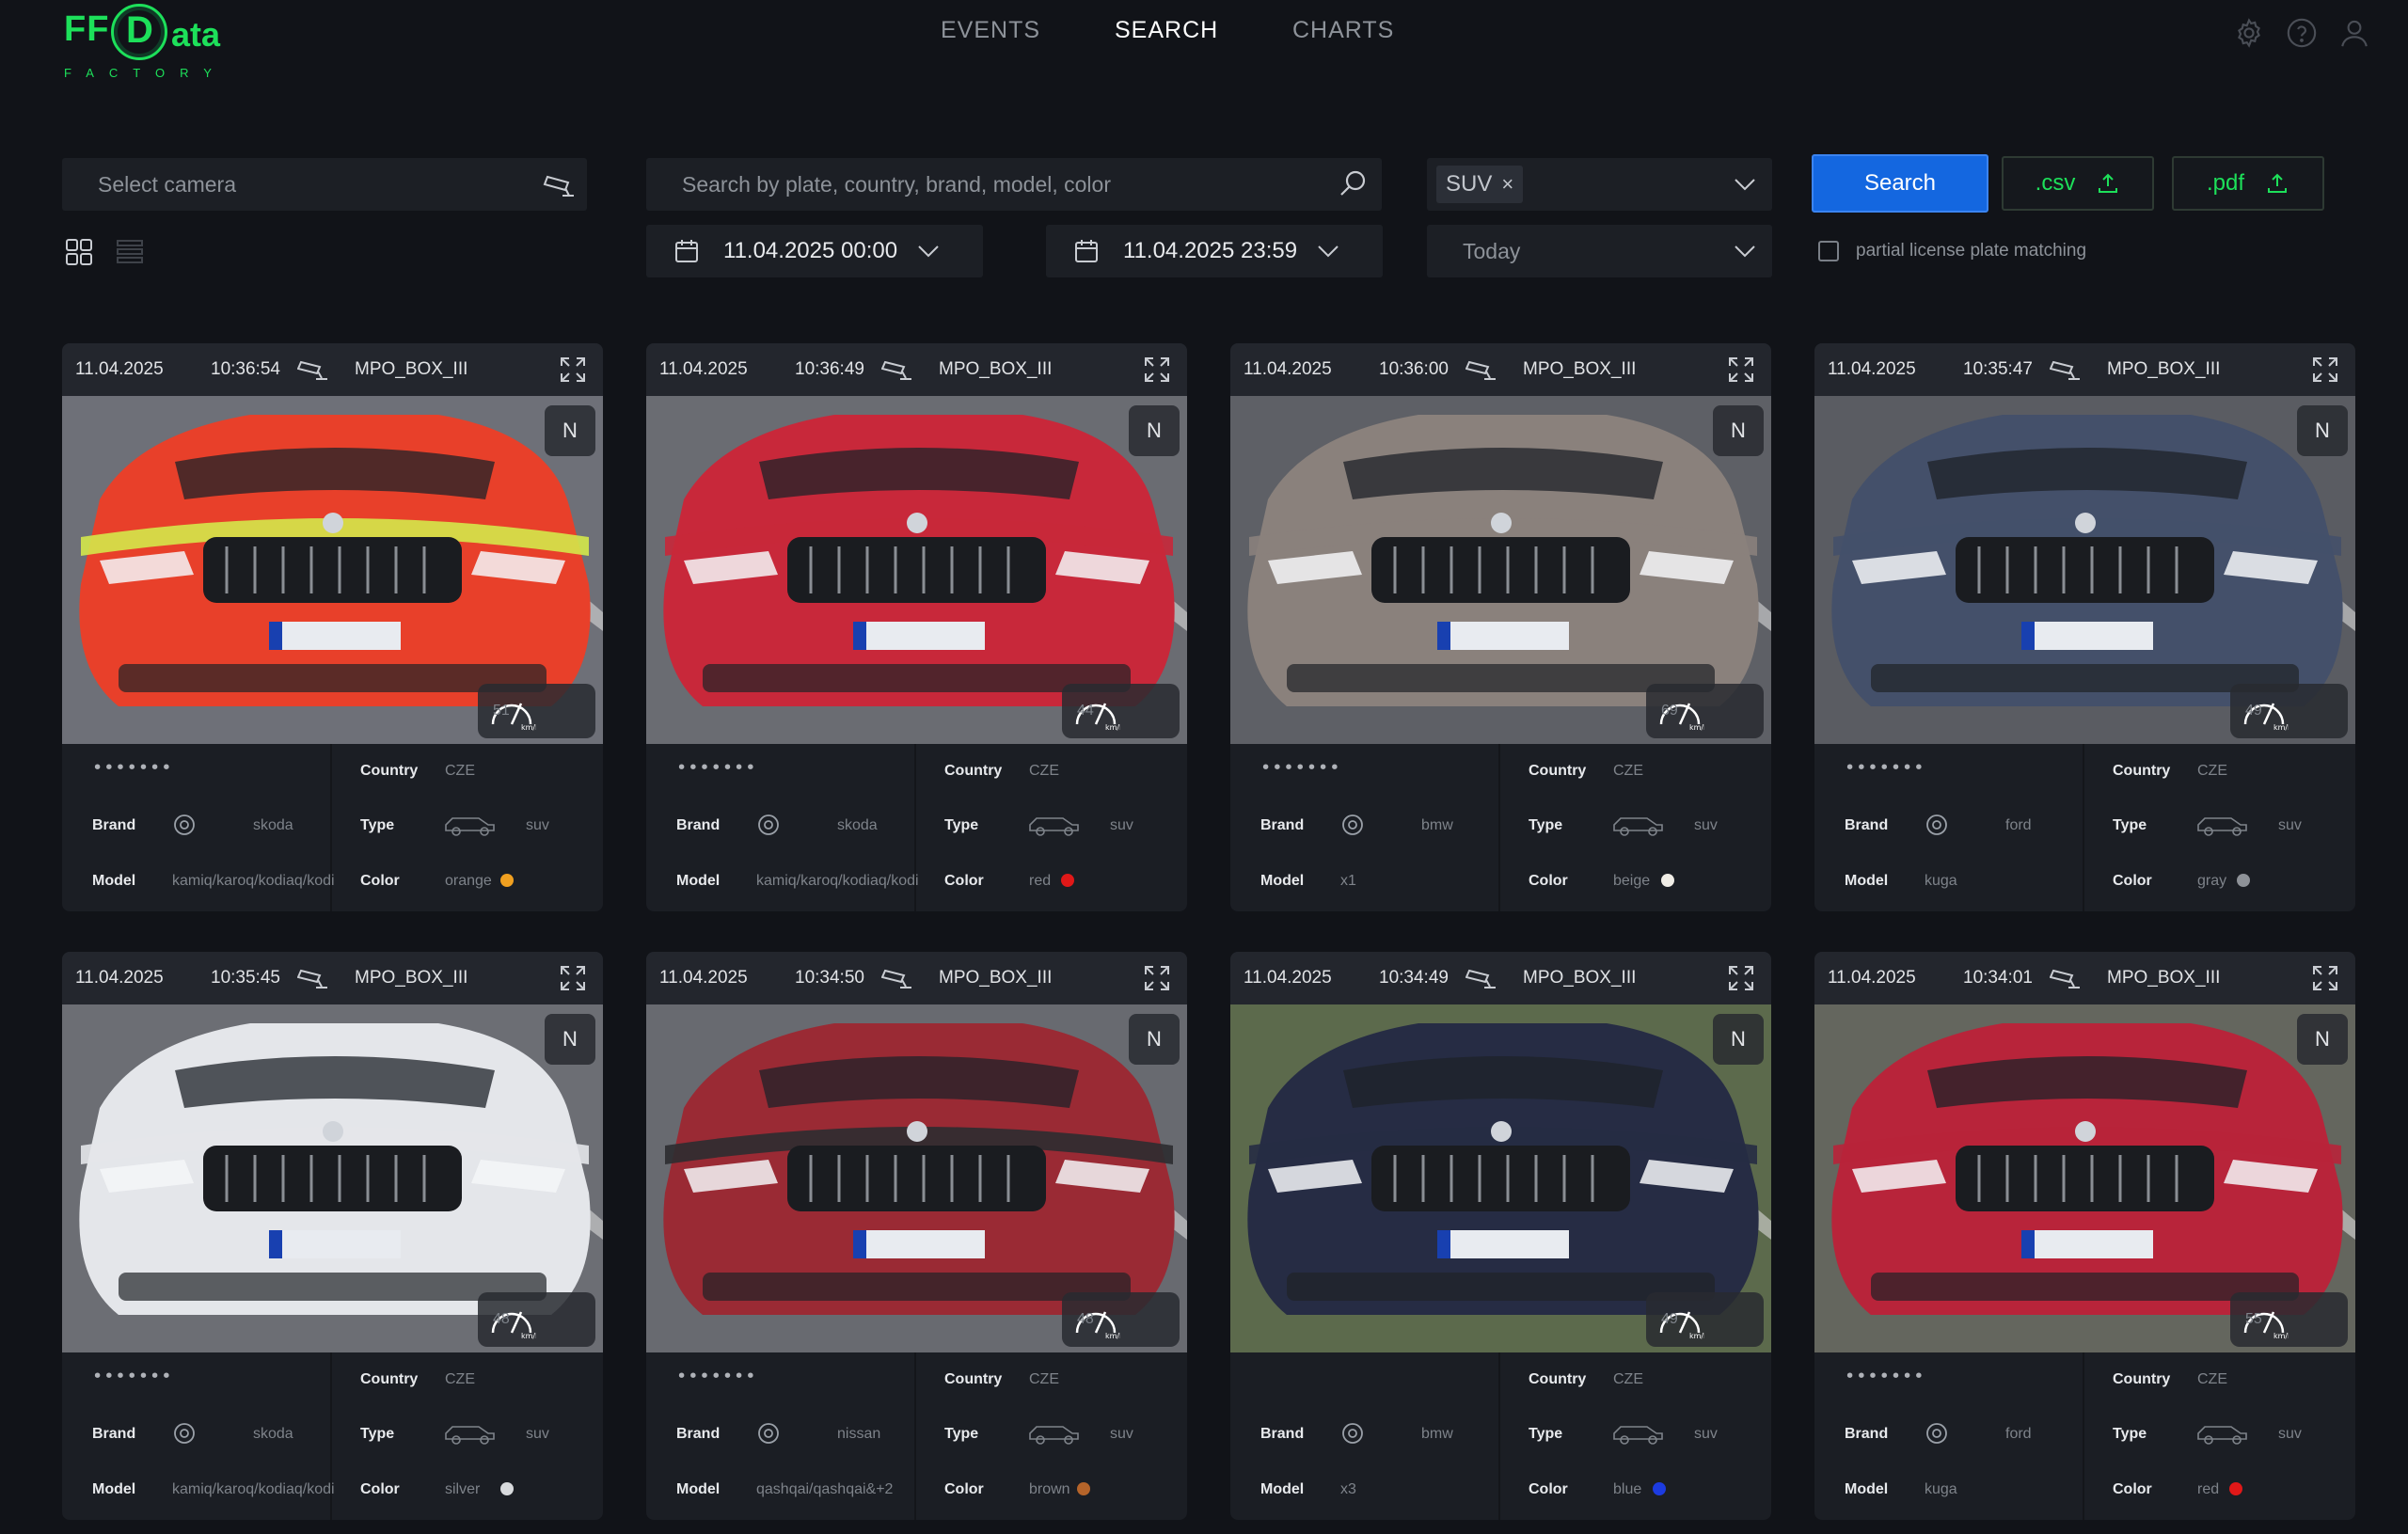 This screenshot has width=2408, height=1534. I want to click on gear-icon, so click(2249, 33).